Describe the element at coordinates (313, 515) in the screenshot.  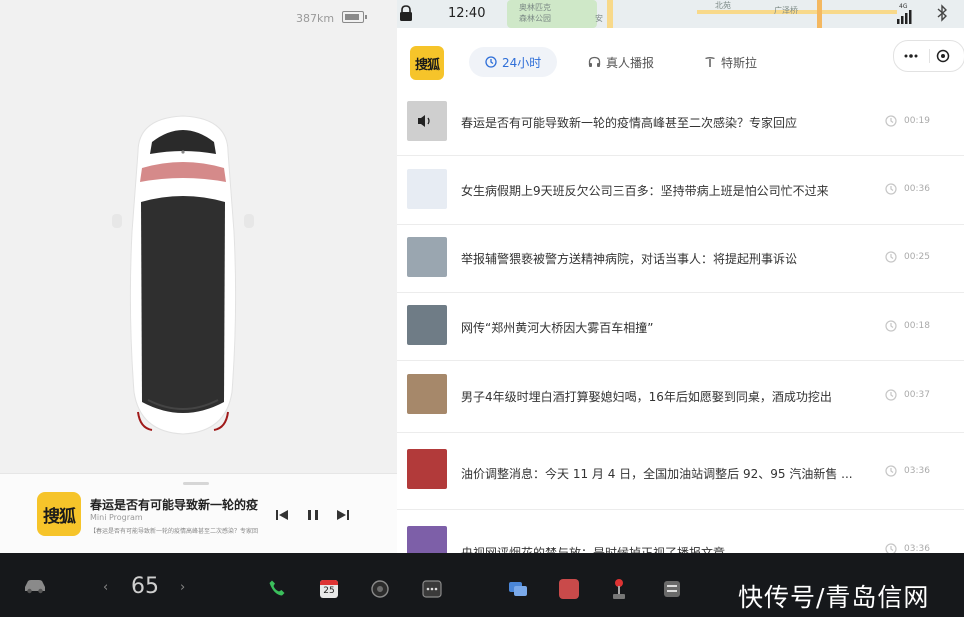
I see `pause-icon` at that location.